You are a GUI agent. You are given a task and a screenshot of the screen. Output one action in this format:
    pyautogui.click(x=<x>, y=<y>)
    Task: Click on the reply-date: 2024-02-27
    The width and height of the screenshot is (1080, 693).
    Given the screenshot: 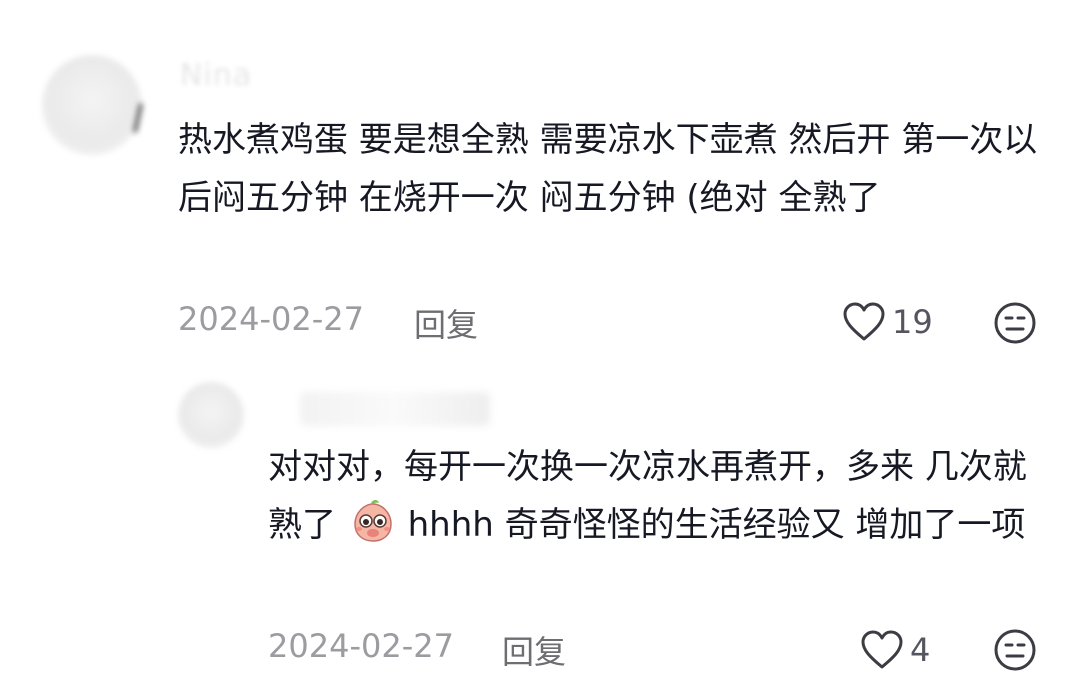 What is the action you would take?
    pyautogui.click(x=361, y=646)
    